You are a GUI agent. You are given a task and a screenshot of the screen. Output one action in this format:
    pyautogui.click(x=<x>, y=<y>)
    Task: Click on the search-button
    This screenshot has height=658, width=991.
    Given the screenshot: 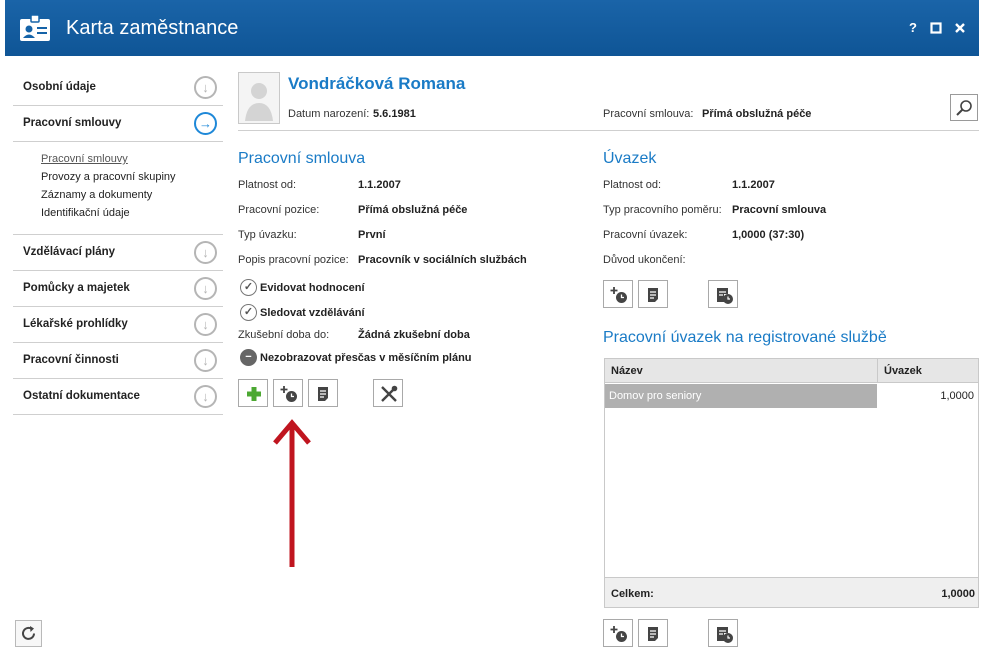 What is the action you would take?
    pyautogui.click(x=964, y=107)
    